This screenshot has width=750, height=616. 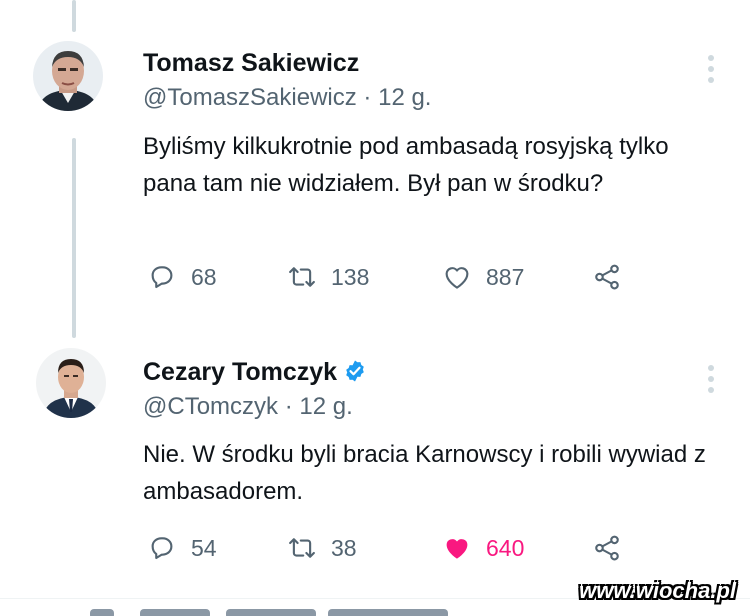 I want to click on tweet-actions: 68 138 887, so click(x=387, y=277).